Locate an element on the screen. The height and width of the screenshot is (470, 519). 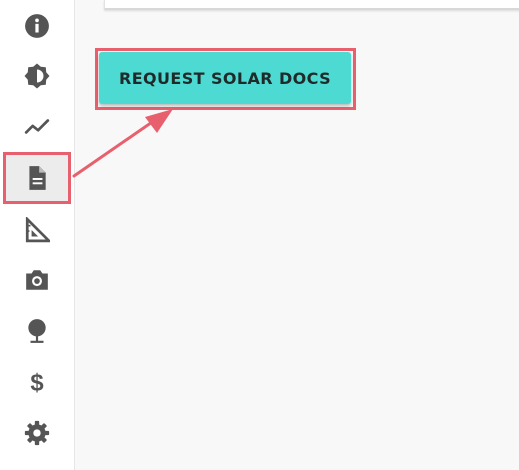
document-icon is located at coordinates (37, 178).